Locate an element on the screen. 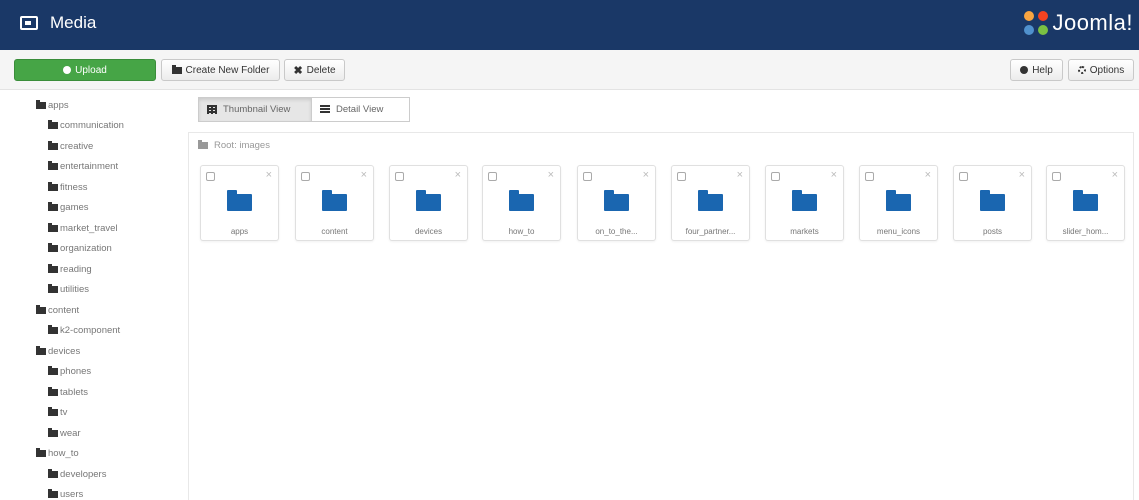  detail-view-button: Detail View is located at coordinates (361, 109).